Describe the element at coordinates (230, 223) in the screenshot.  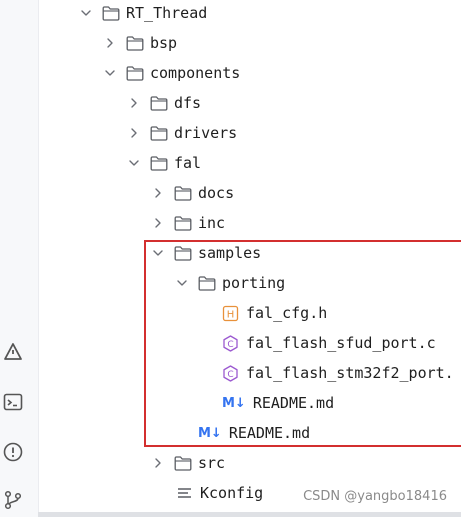
I see `tree-node-inc: inc` at that location.